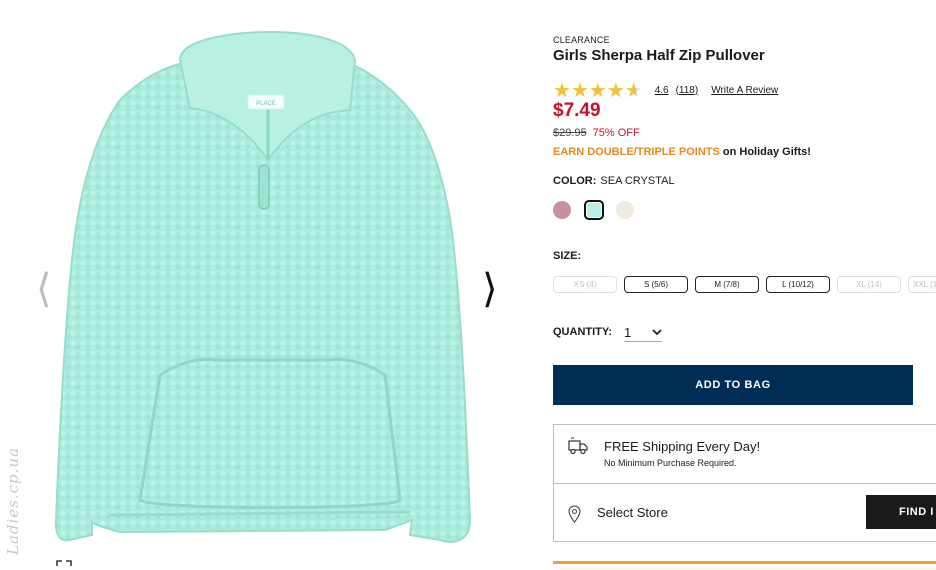 Image resolution: width=936 pixels, height=570 pixels. I want to click on swatch-sea-crystal-fill, so click(594, 210).